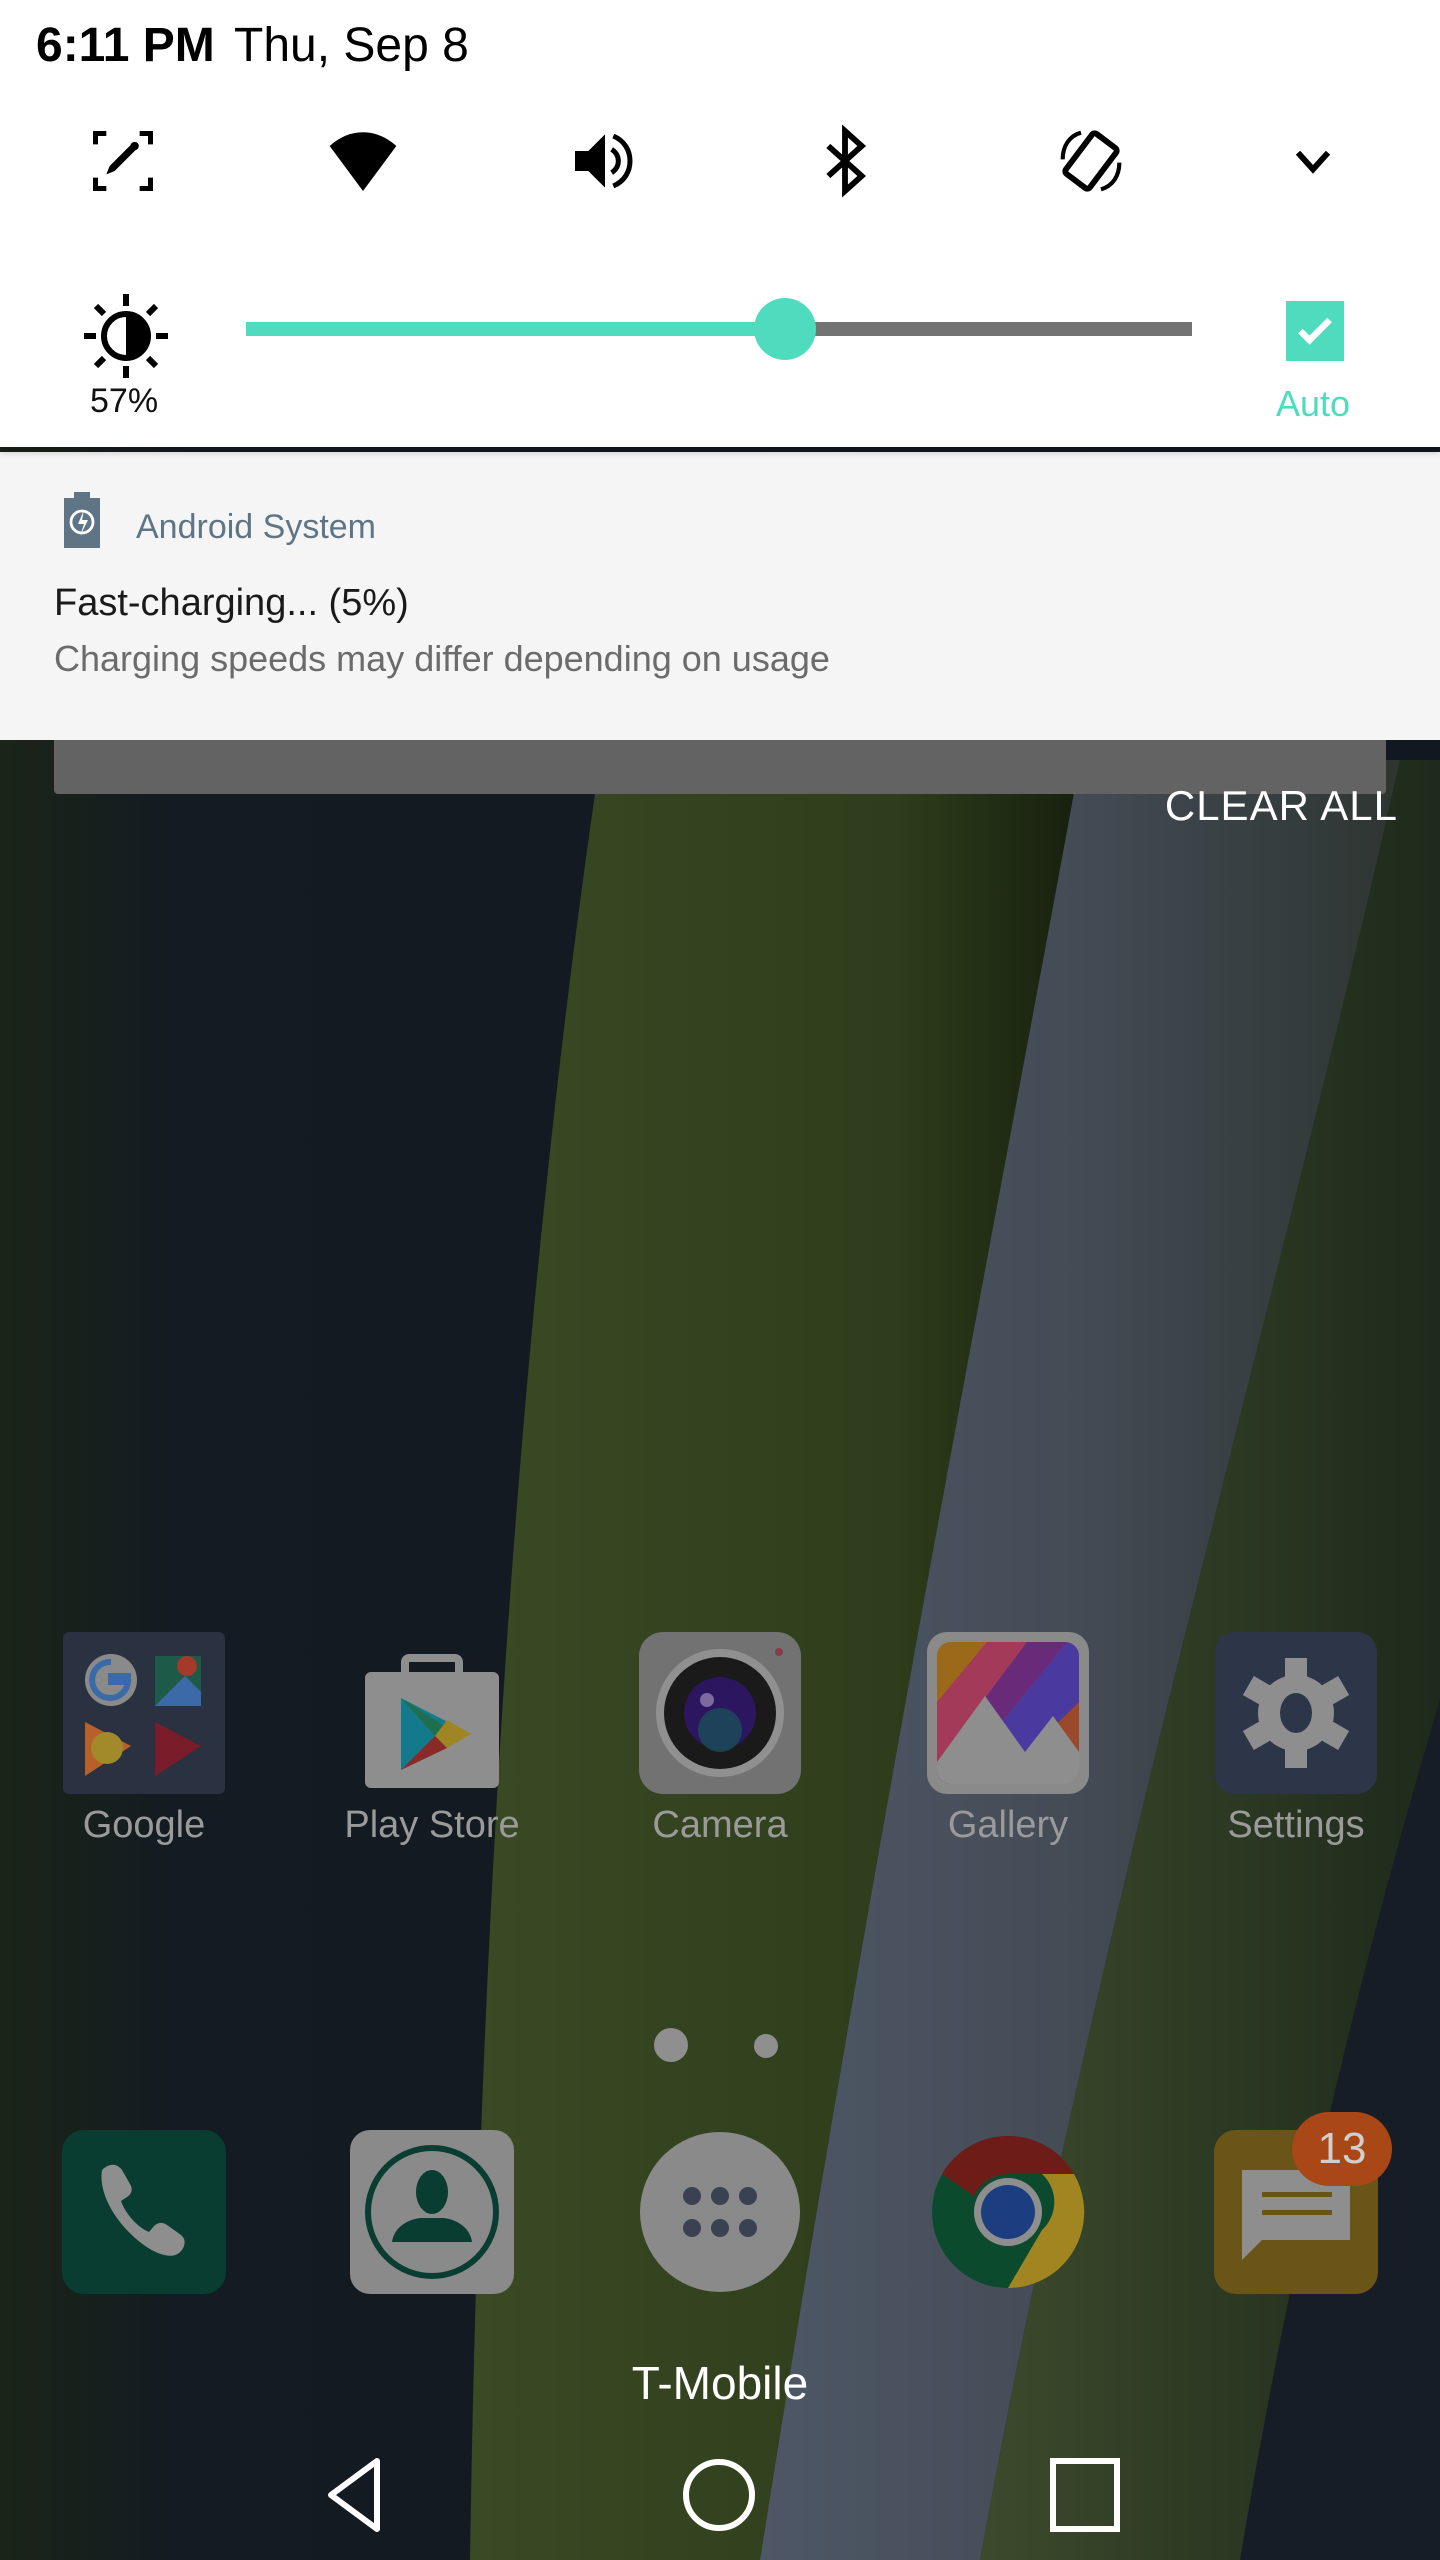 This screenshot has width=1440, height=2560. I want to click on gallery-icon, so click(1008, 1713).